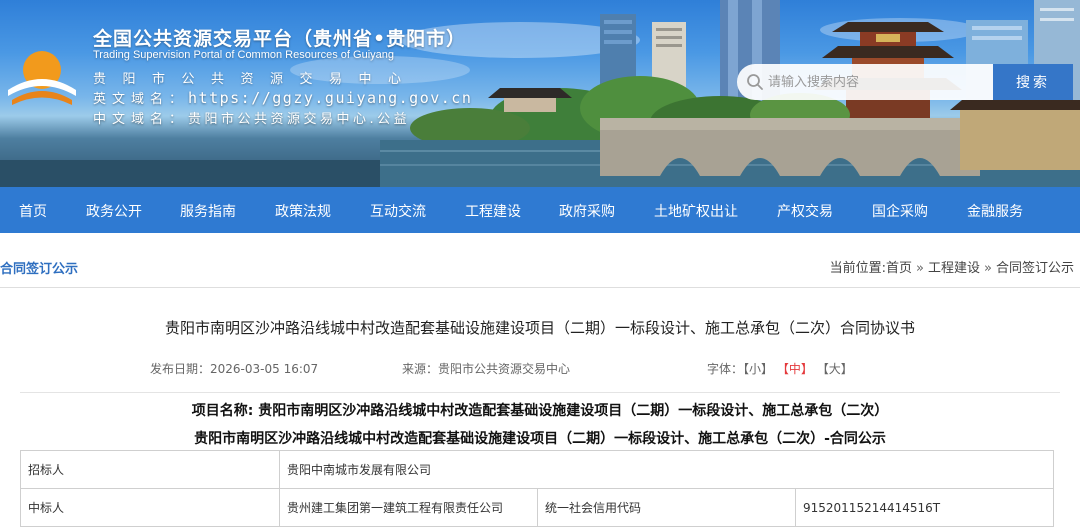 The width and height of the screenshot is (1080, 527). Describe the element at coordinates (150, 469) in the screenshot. I see `tenderer-label-cell: 招标人` at that location.